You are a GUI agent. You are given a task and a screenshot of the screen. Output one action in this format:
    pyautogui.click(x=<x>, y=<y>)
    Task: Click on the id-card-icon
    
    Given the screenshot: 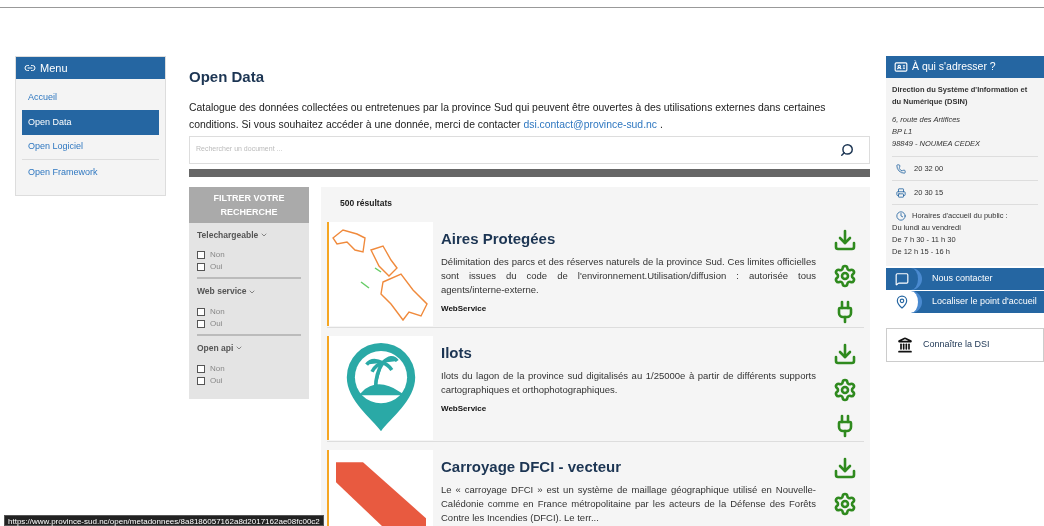 What is the action you would take?
    pyautogui.click(x=901, y=67)
    